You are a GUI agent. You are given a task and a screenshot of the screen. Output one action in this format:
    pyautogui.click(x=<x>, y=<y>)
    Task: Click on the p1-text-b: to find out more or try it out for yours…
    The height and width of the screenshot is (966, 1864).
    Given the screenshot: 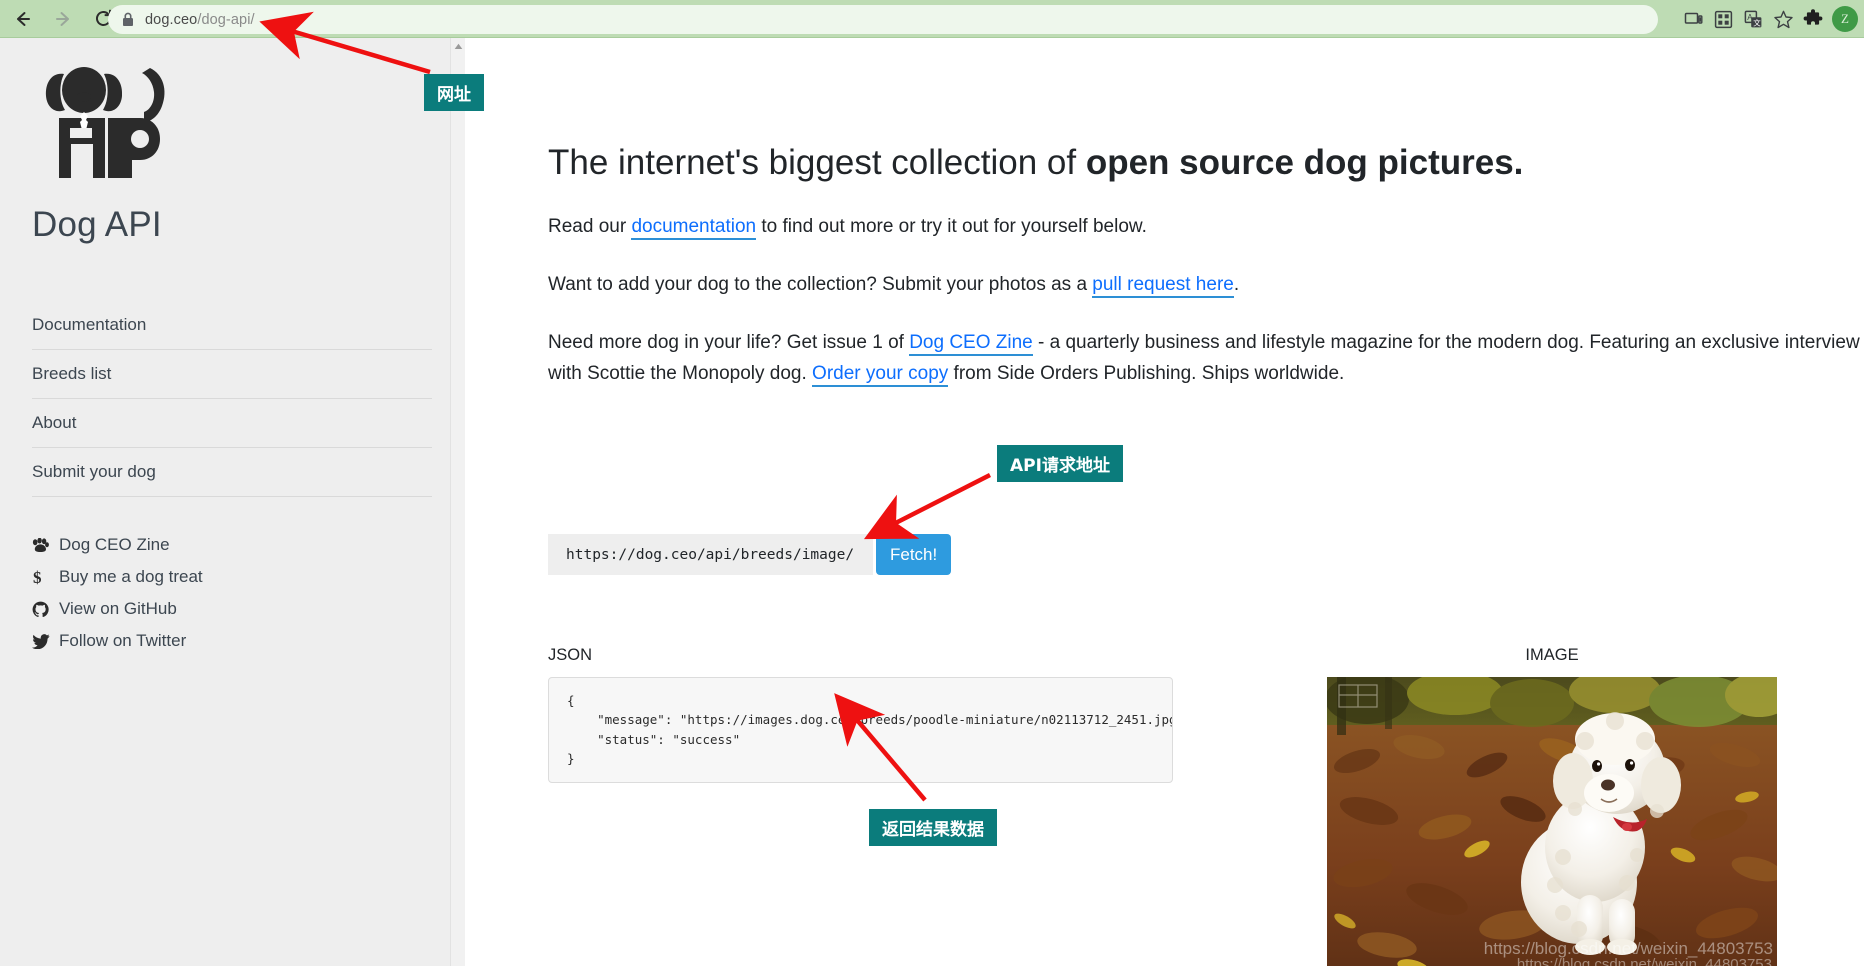 What is the action you would take?
    pyautogui.click(x=951, y=226)
    